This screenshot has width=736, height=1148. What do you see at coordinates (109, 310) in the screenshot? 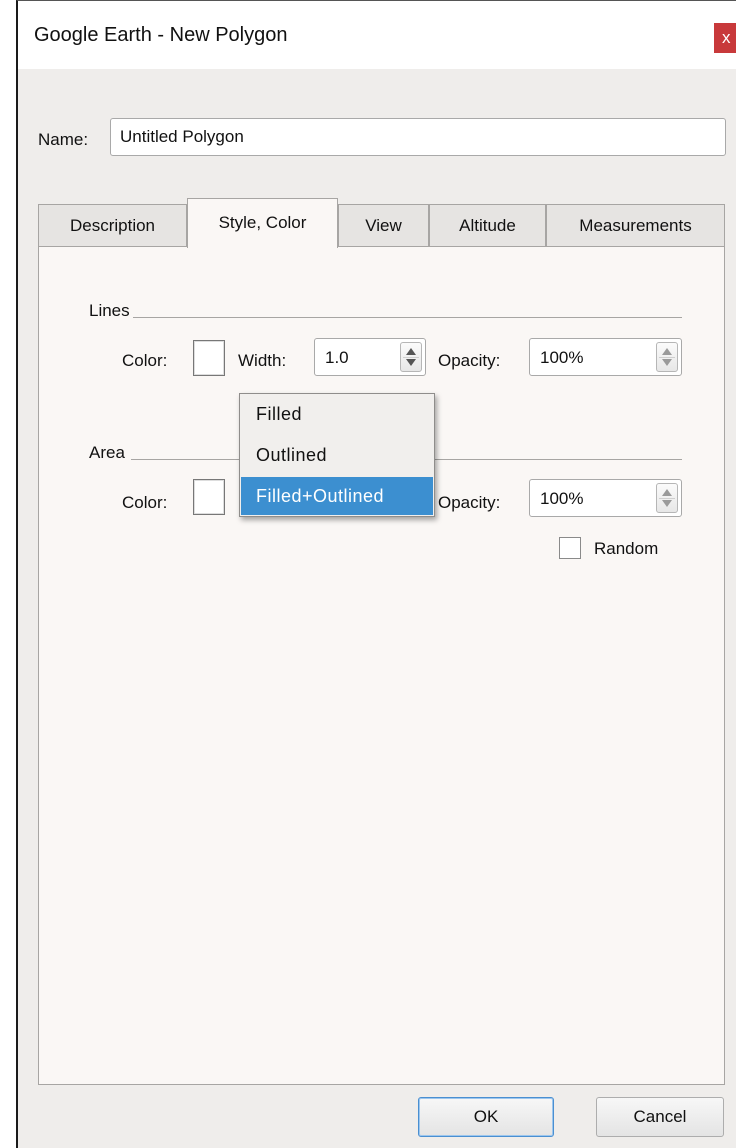
I see `lines-group-label: Lines` at bounding box center [109, 310].